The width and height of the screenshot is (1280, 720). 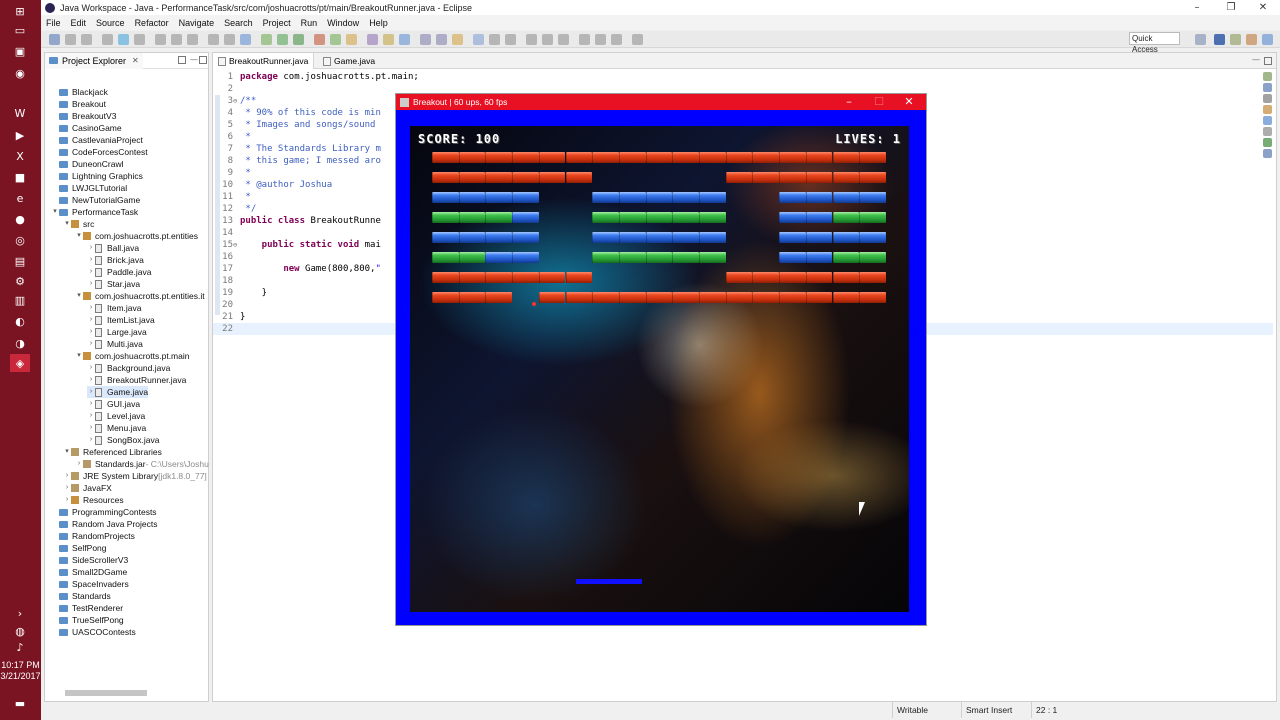 I want to click on powerpoint-icon: ▶, so click(x=20, y=135).